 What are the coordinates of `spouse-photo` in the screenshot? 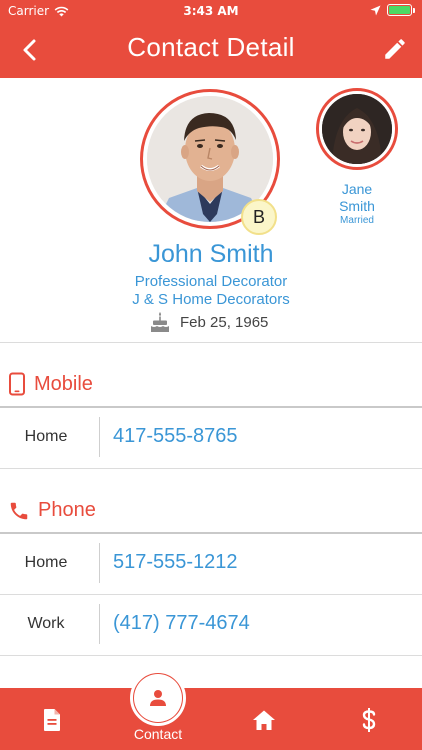 It's located at (357, 129).